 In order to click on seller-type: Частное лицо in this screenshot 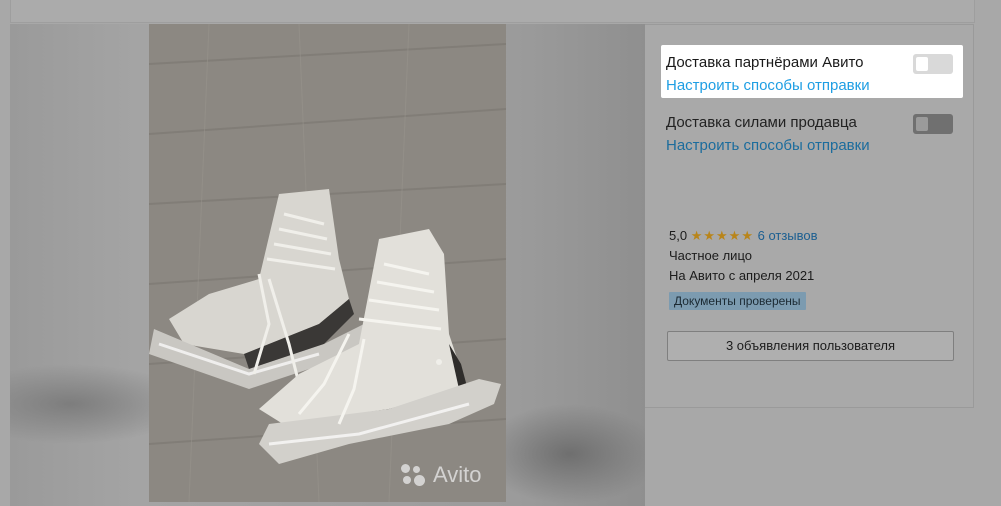, I will do `click(710, 255)`.